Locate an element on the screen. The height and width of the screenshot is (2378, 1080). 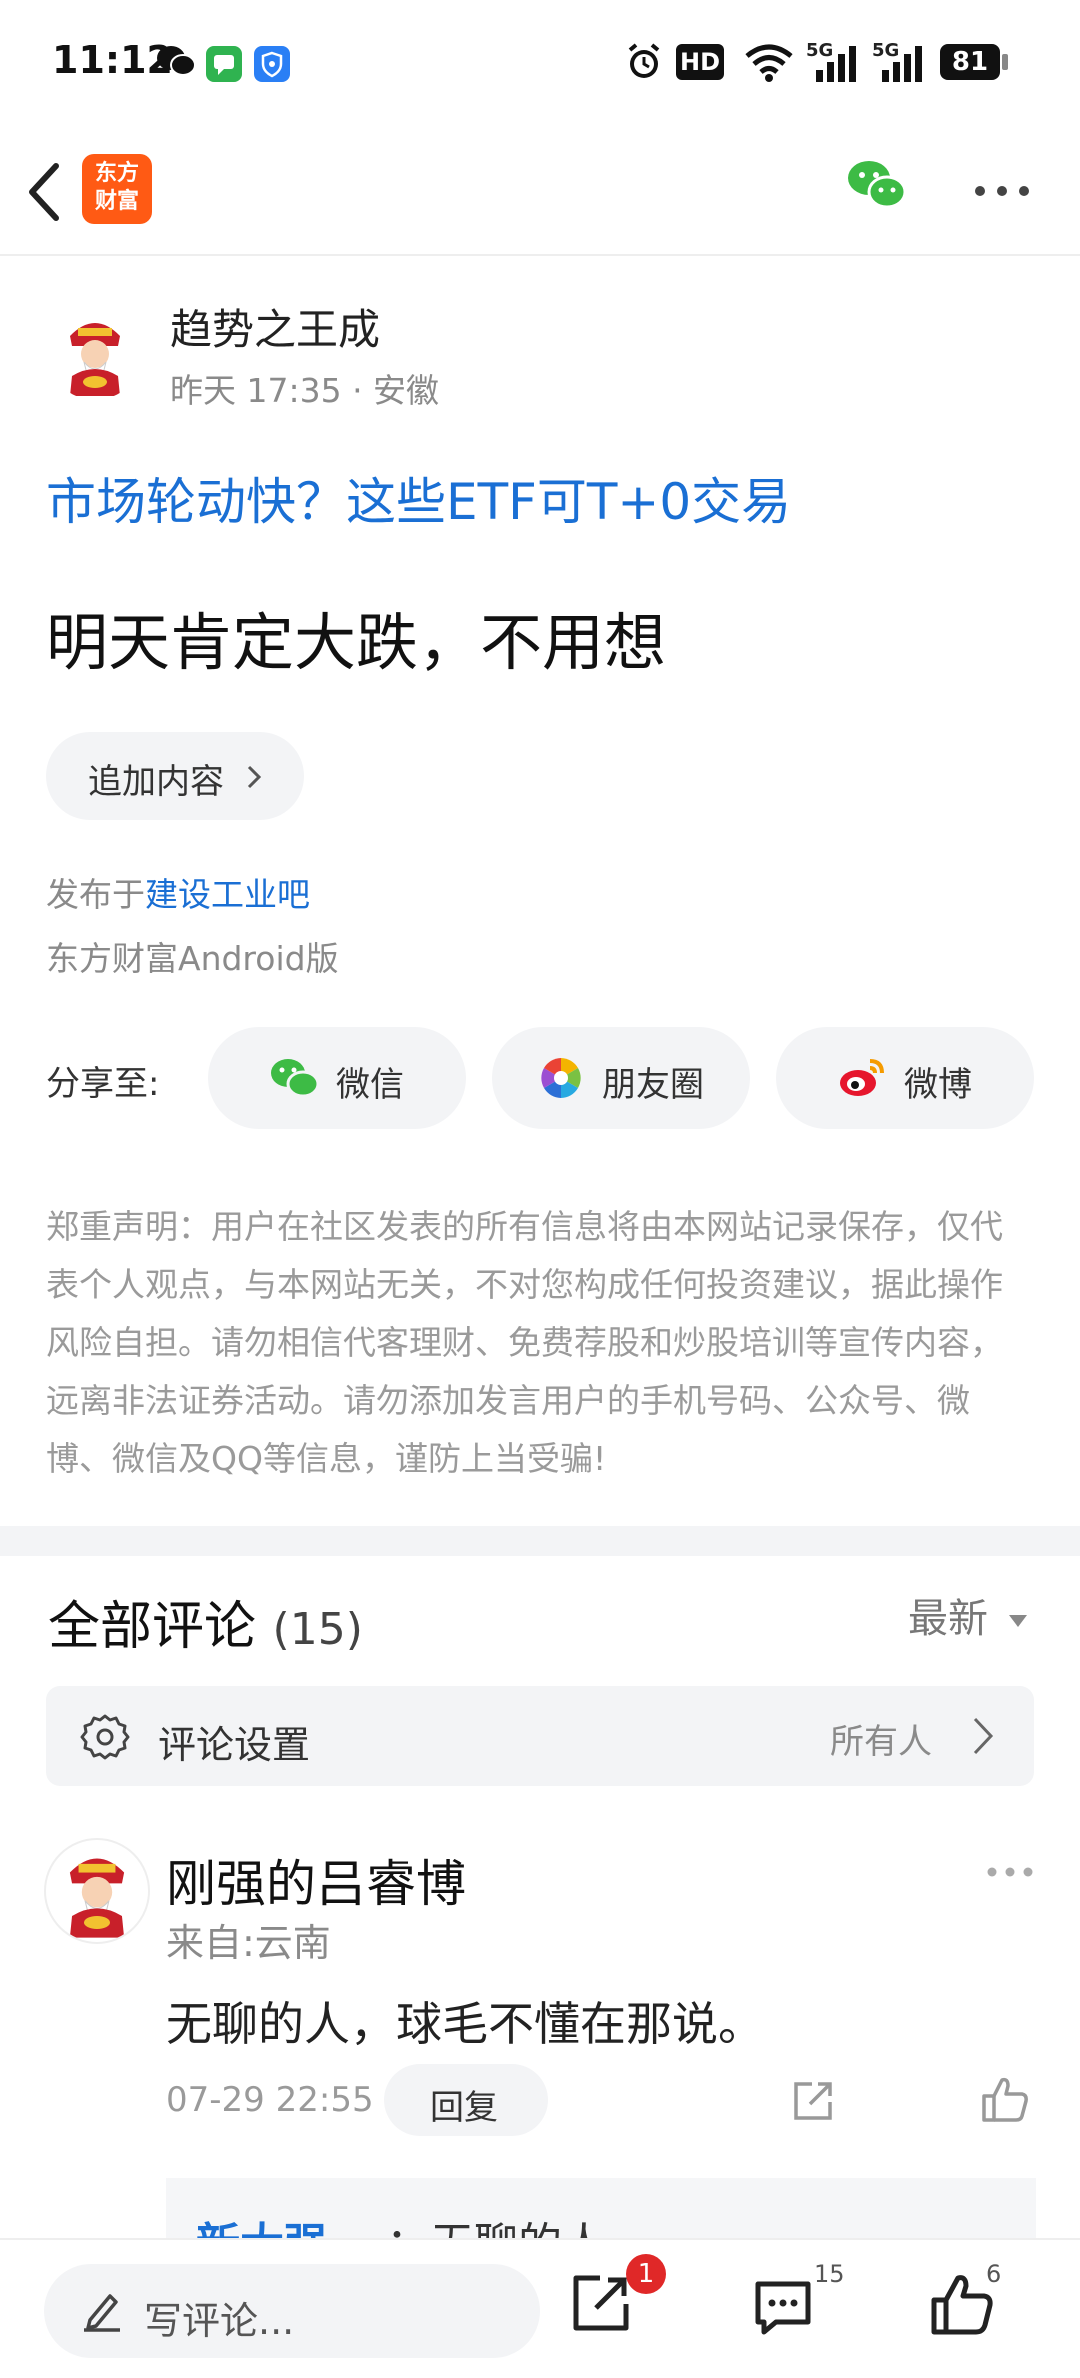
signal-strength-1-icon is located at coordinates (836, 64).